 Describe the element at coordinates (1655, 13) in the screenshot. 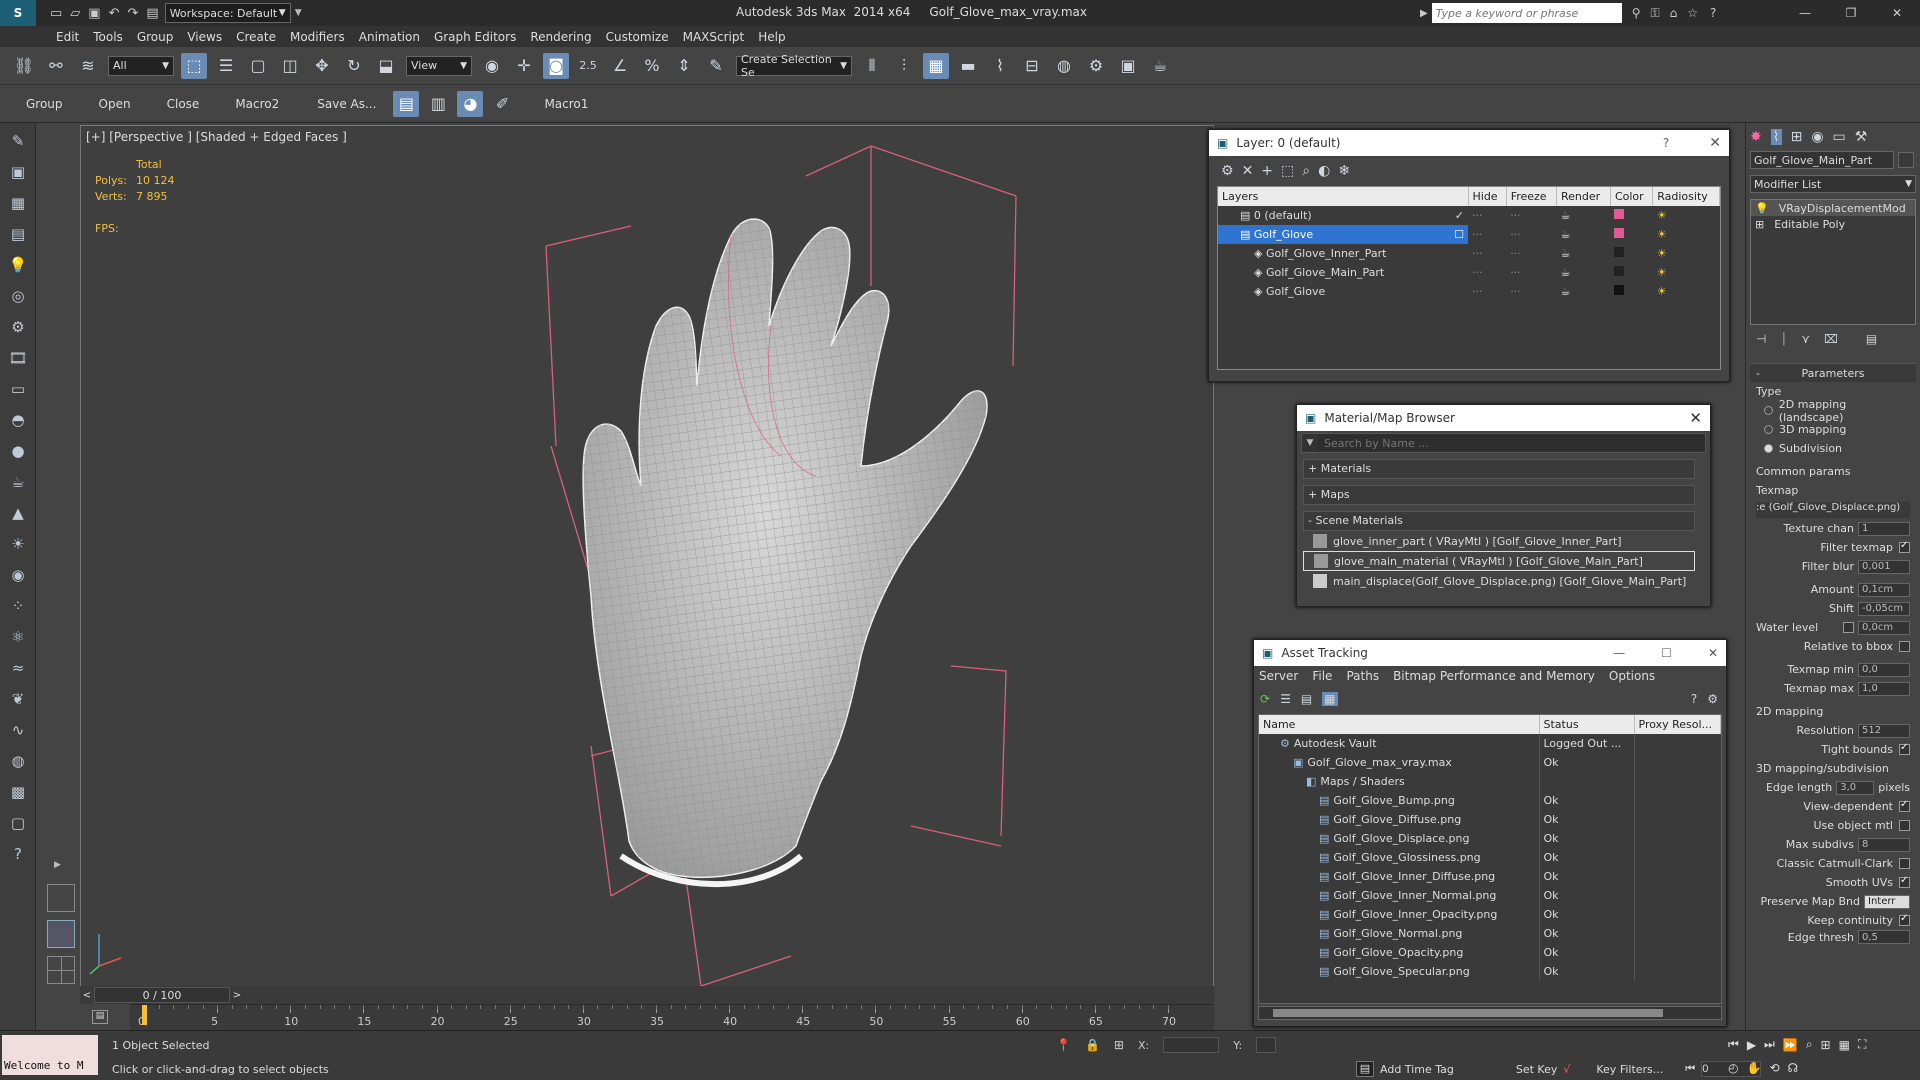

I see `key-icon: ⚿` at that location.